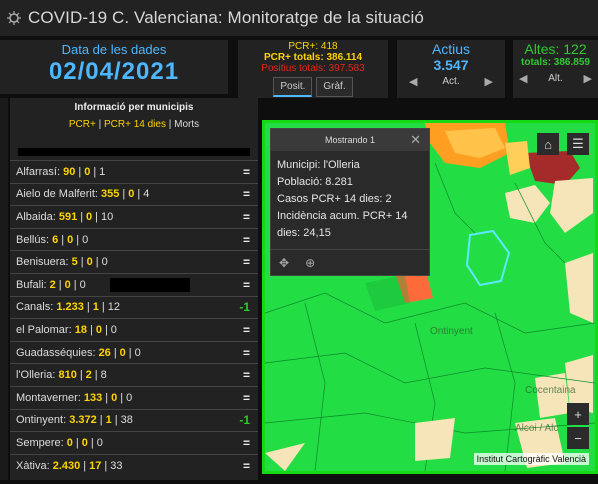 This screenshot has height=484, width=598. I want to click on list-item: Alfarrasí: 90 | 0 | 1 =, so click(134, 171).